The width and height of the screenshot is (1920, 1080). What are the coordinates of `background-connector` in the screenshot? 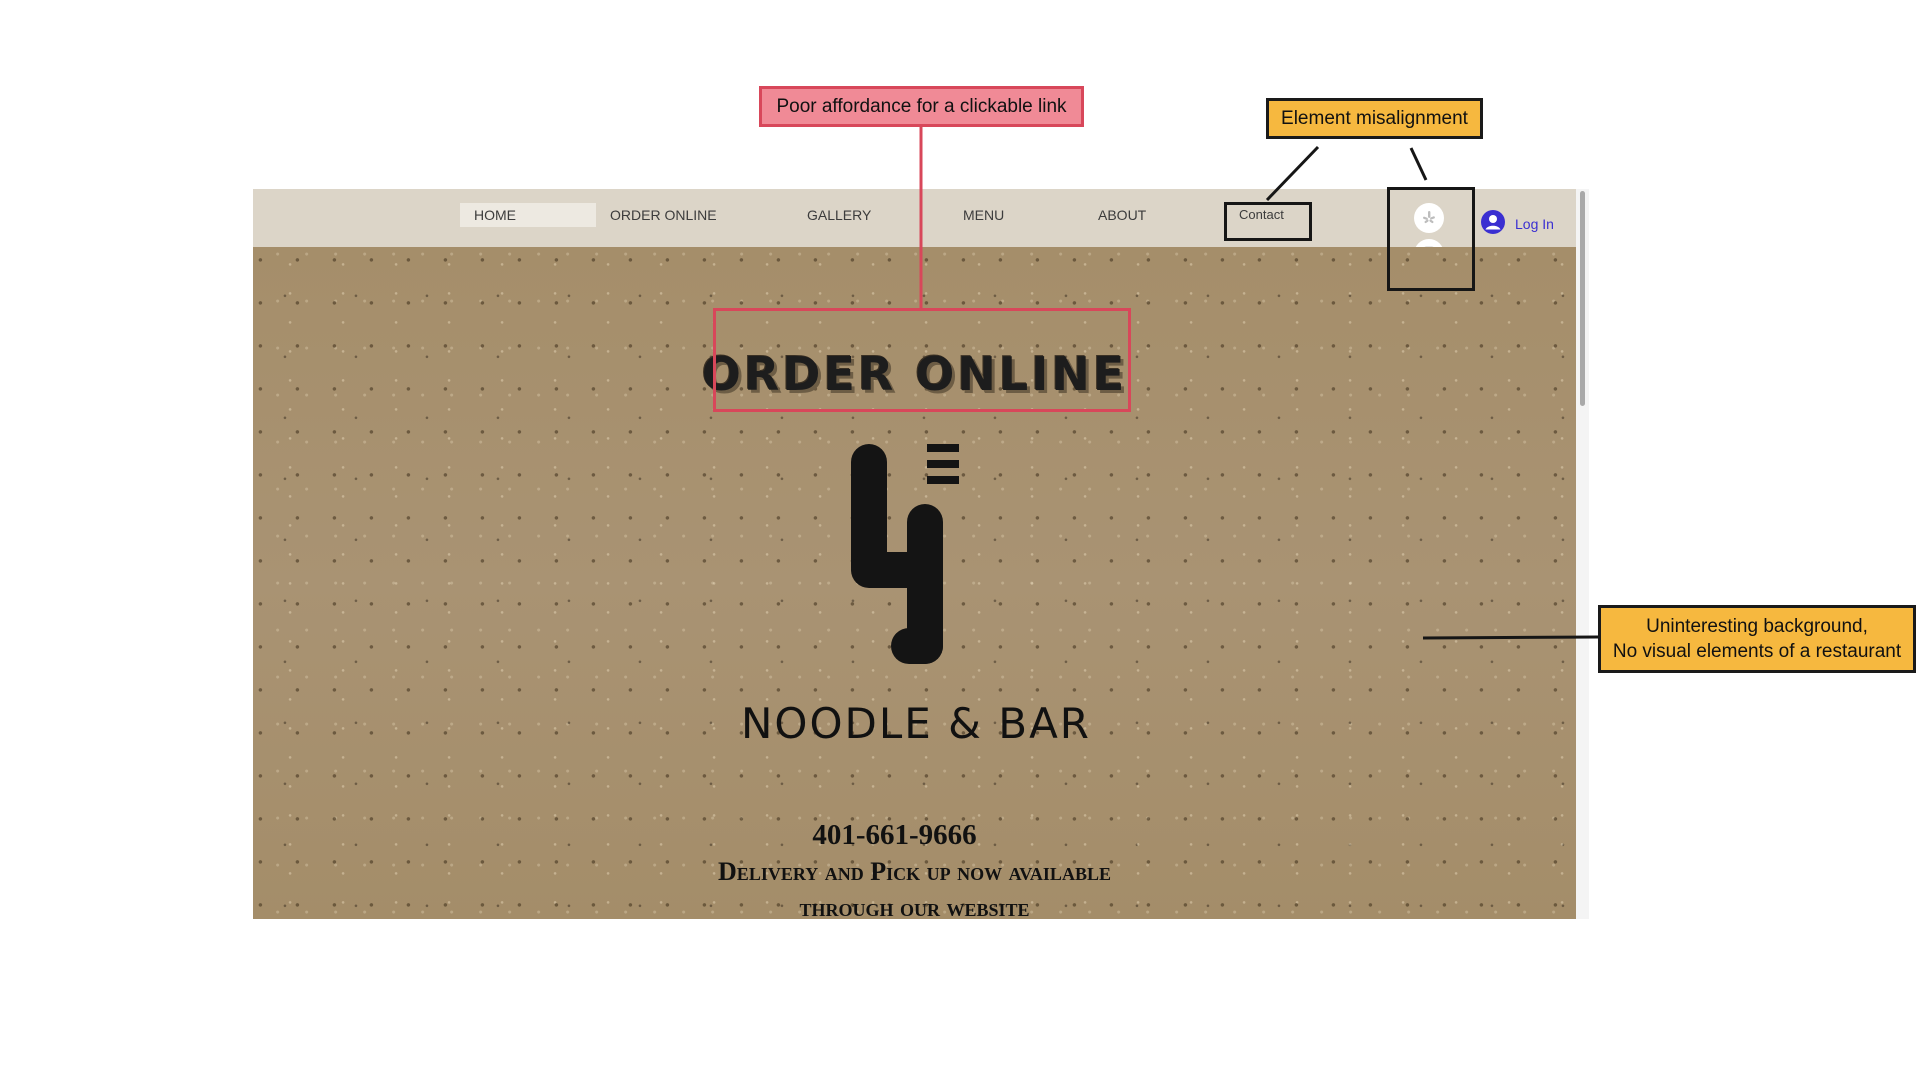 It's located at (1510, 637).